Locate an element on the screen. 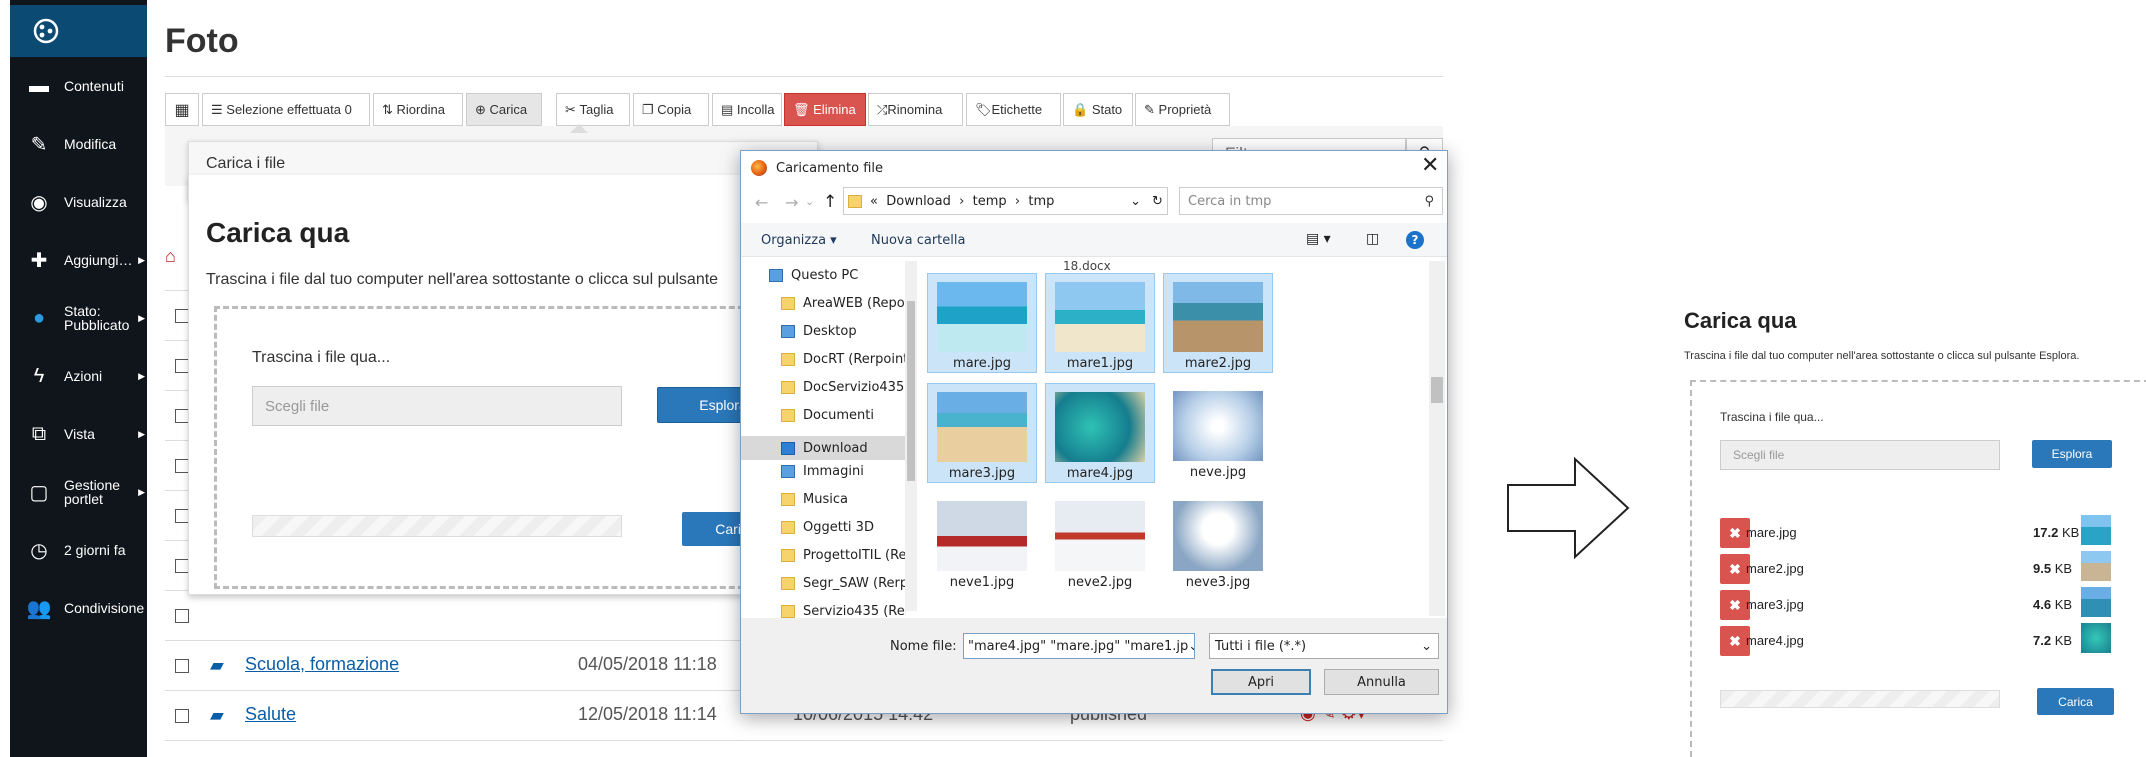 The width and height of the screenshot is (2146, 757). upload-progress-bar is located at coordinates (437, 526).